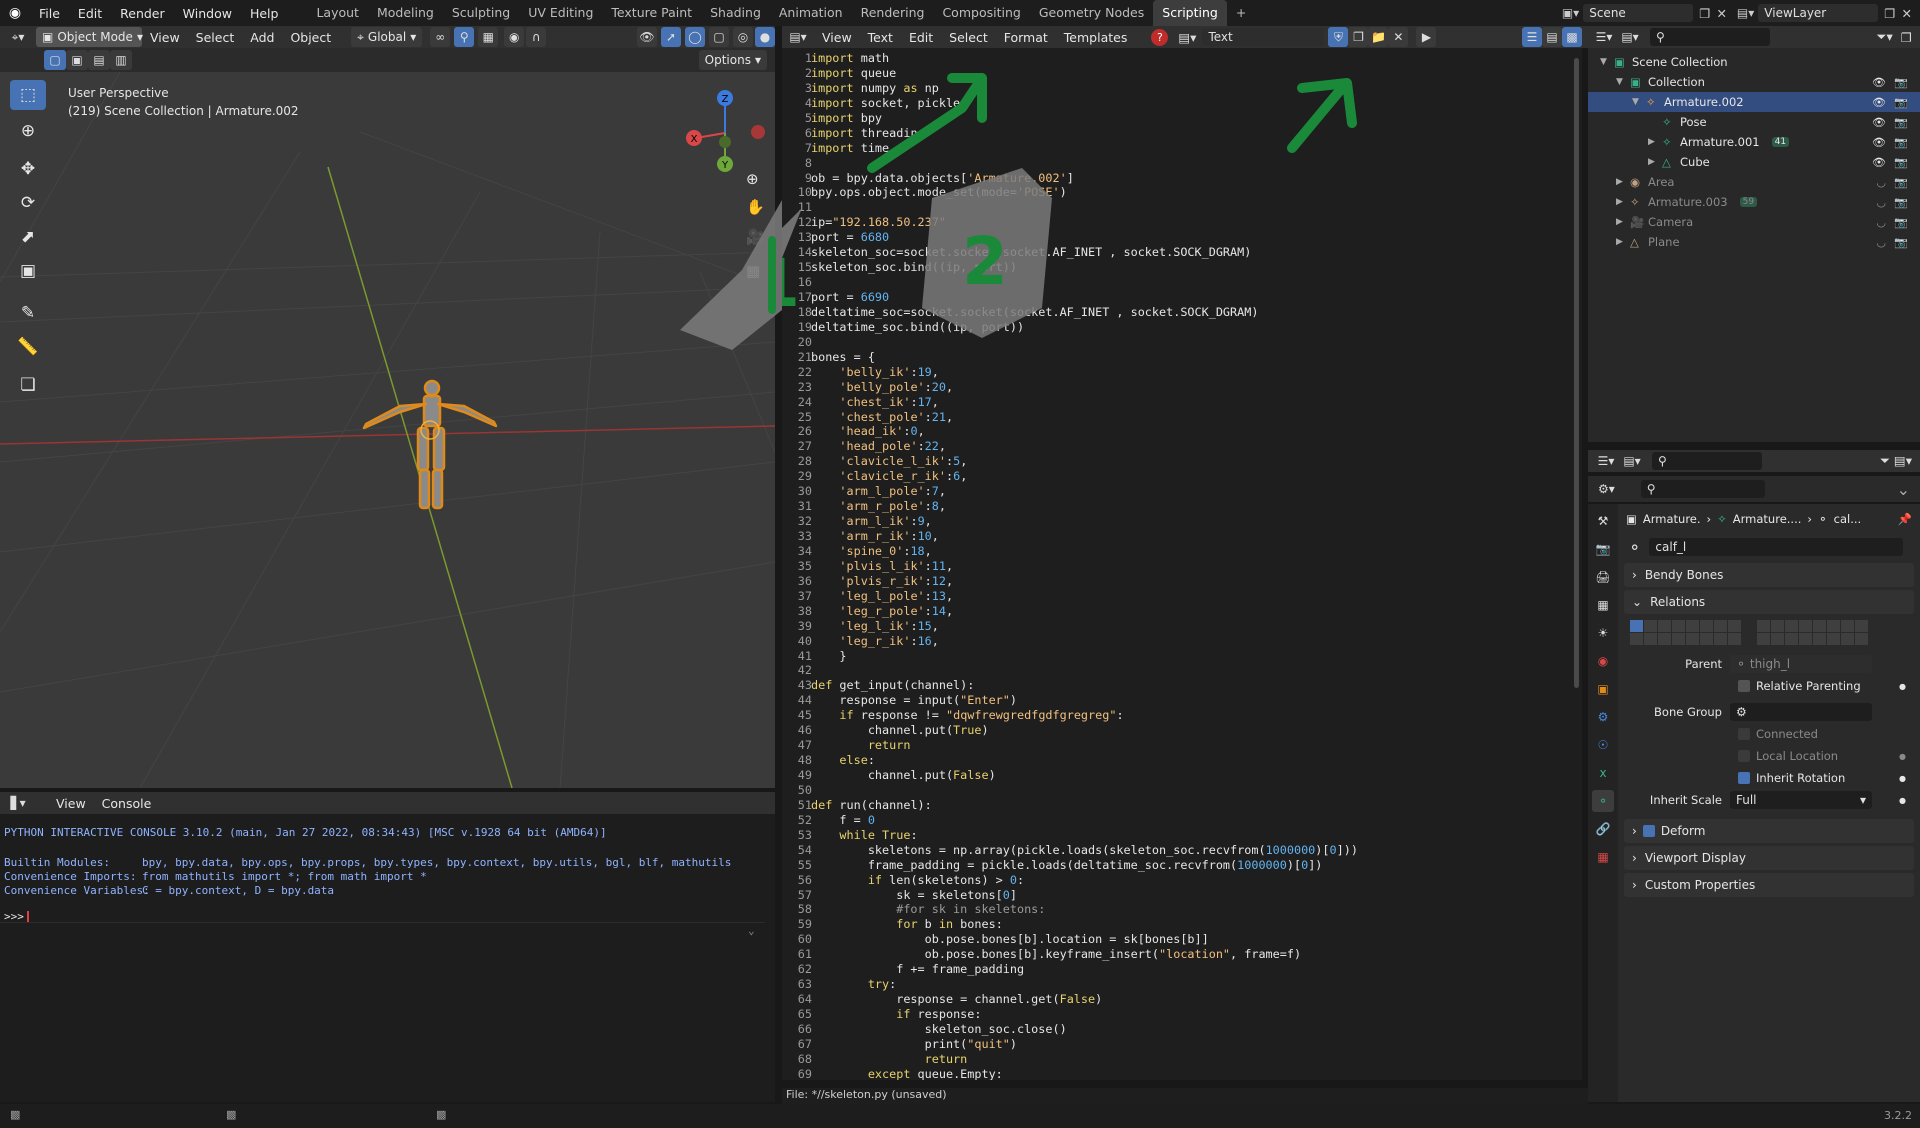 This screenshot has height=1128, width=1920. I want to click on new-scene-icon: ❐, so click(1704, 13).